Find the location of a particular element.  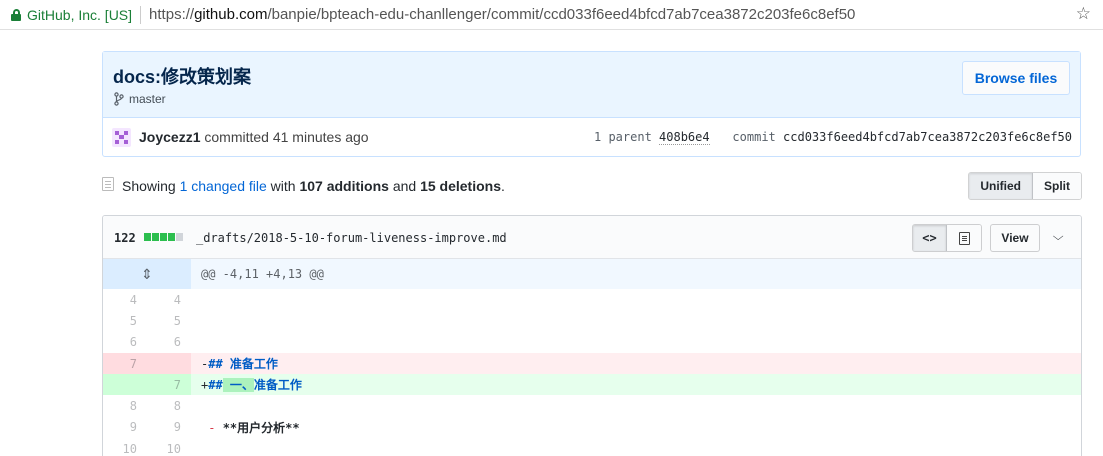

table-row: 4 4 is located at coordinates (592, 299).